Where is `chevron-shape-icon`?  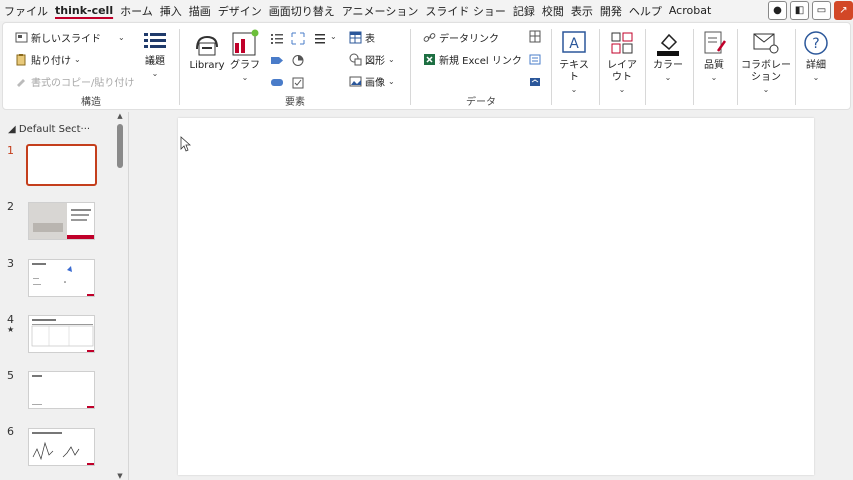 chevron-shape-icon is located at coordinates (277, 60).